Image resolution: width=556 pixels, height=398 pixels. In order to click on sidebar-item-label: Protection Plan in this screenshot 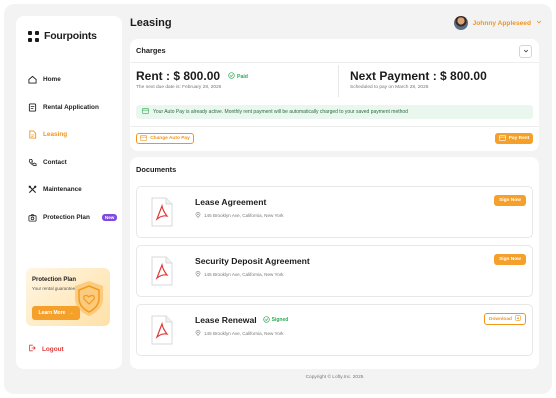, I will do `click(66, 217)`.